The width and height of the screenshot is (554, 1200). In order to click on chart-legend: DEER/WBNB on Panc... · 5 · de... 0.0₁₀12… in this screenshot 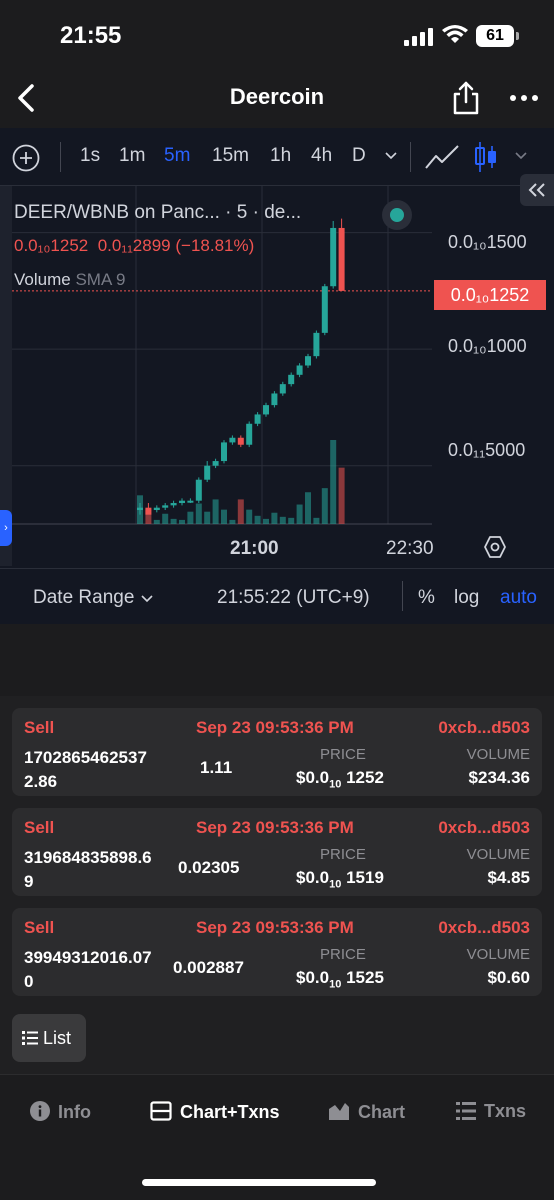, I will do `click(157, 246)`.